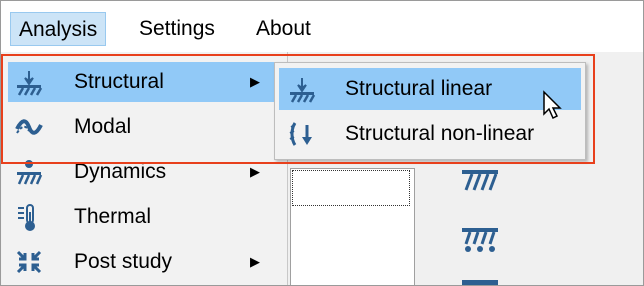  I want to click on support-fixed-icon, so click(480, 181).